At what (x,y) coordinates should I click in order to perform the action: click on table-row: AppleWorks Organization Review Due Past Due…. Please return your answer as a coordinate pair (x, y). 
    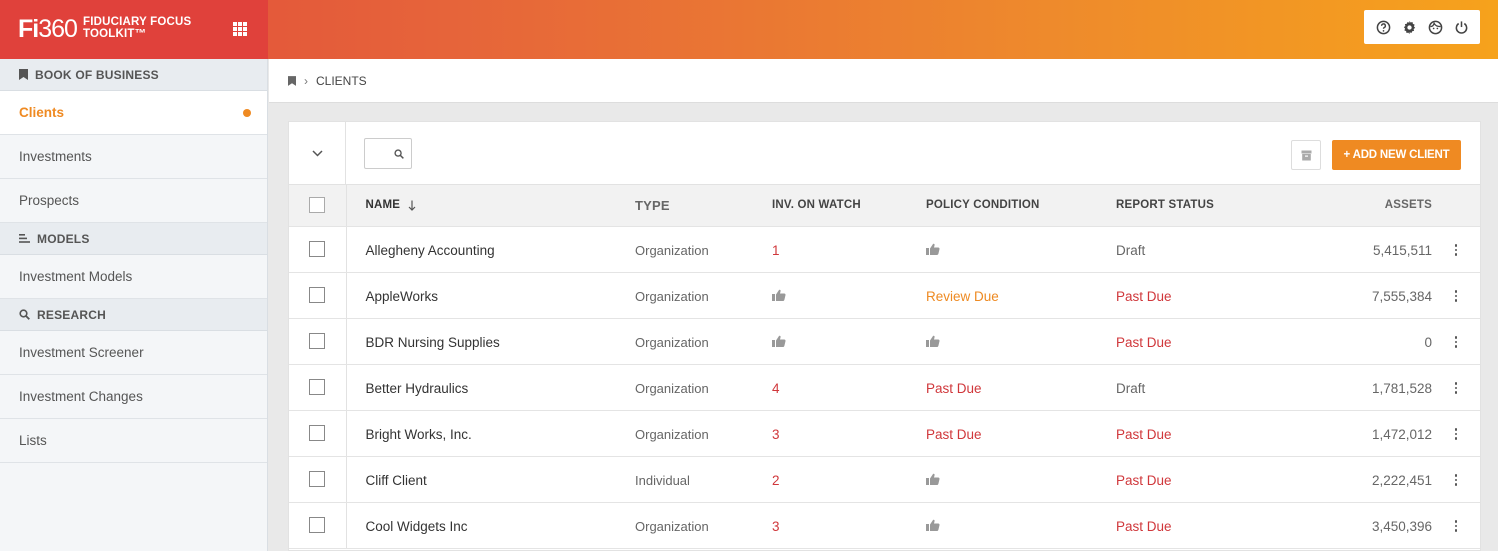
    Looking at the image, I should click on (884, 295).